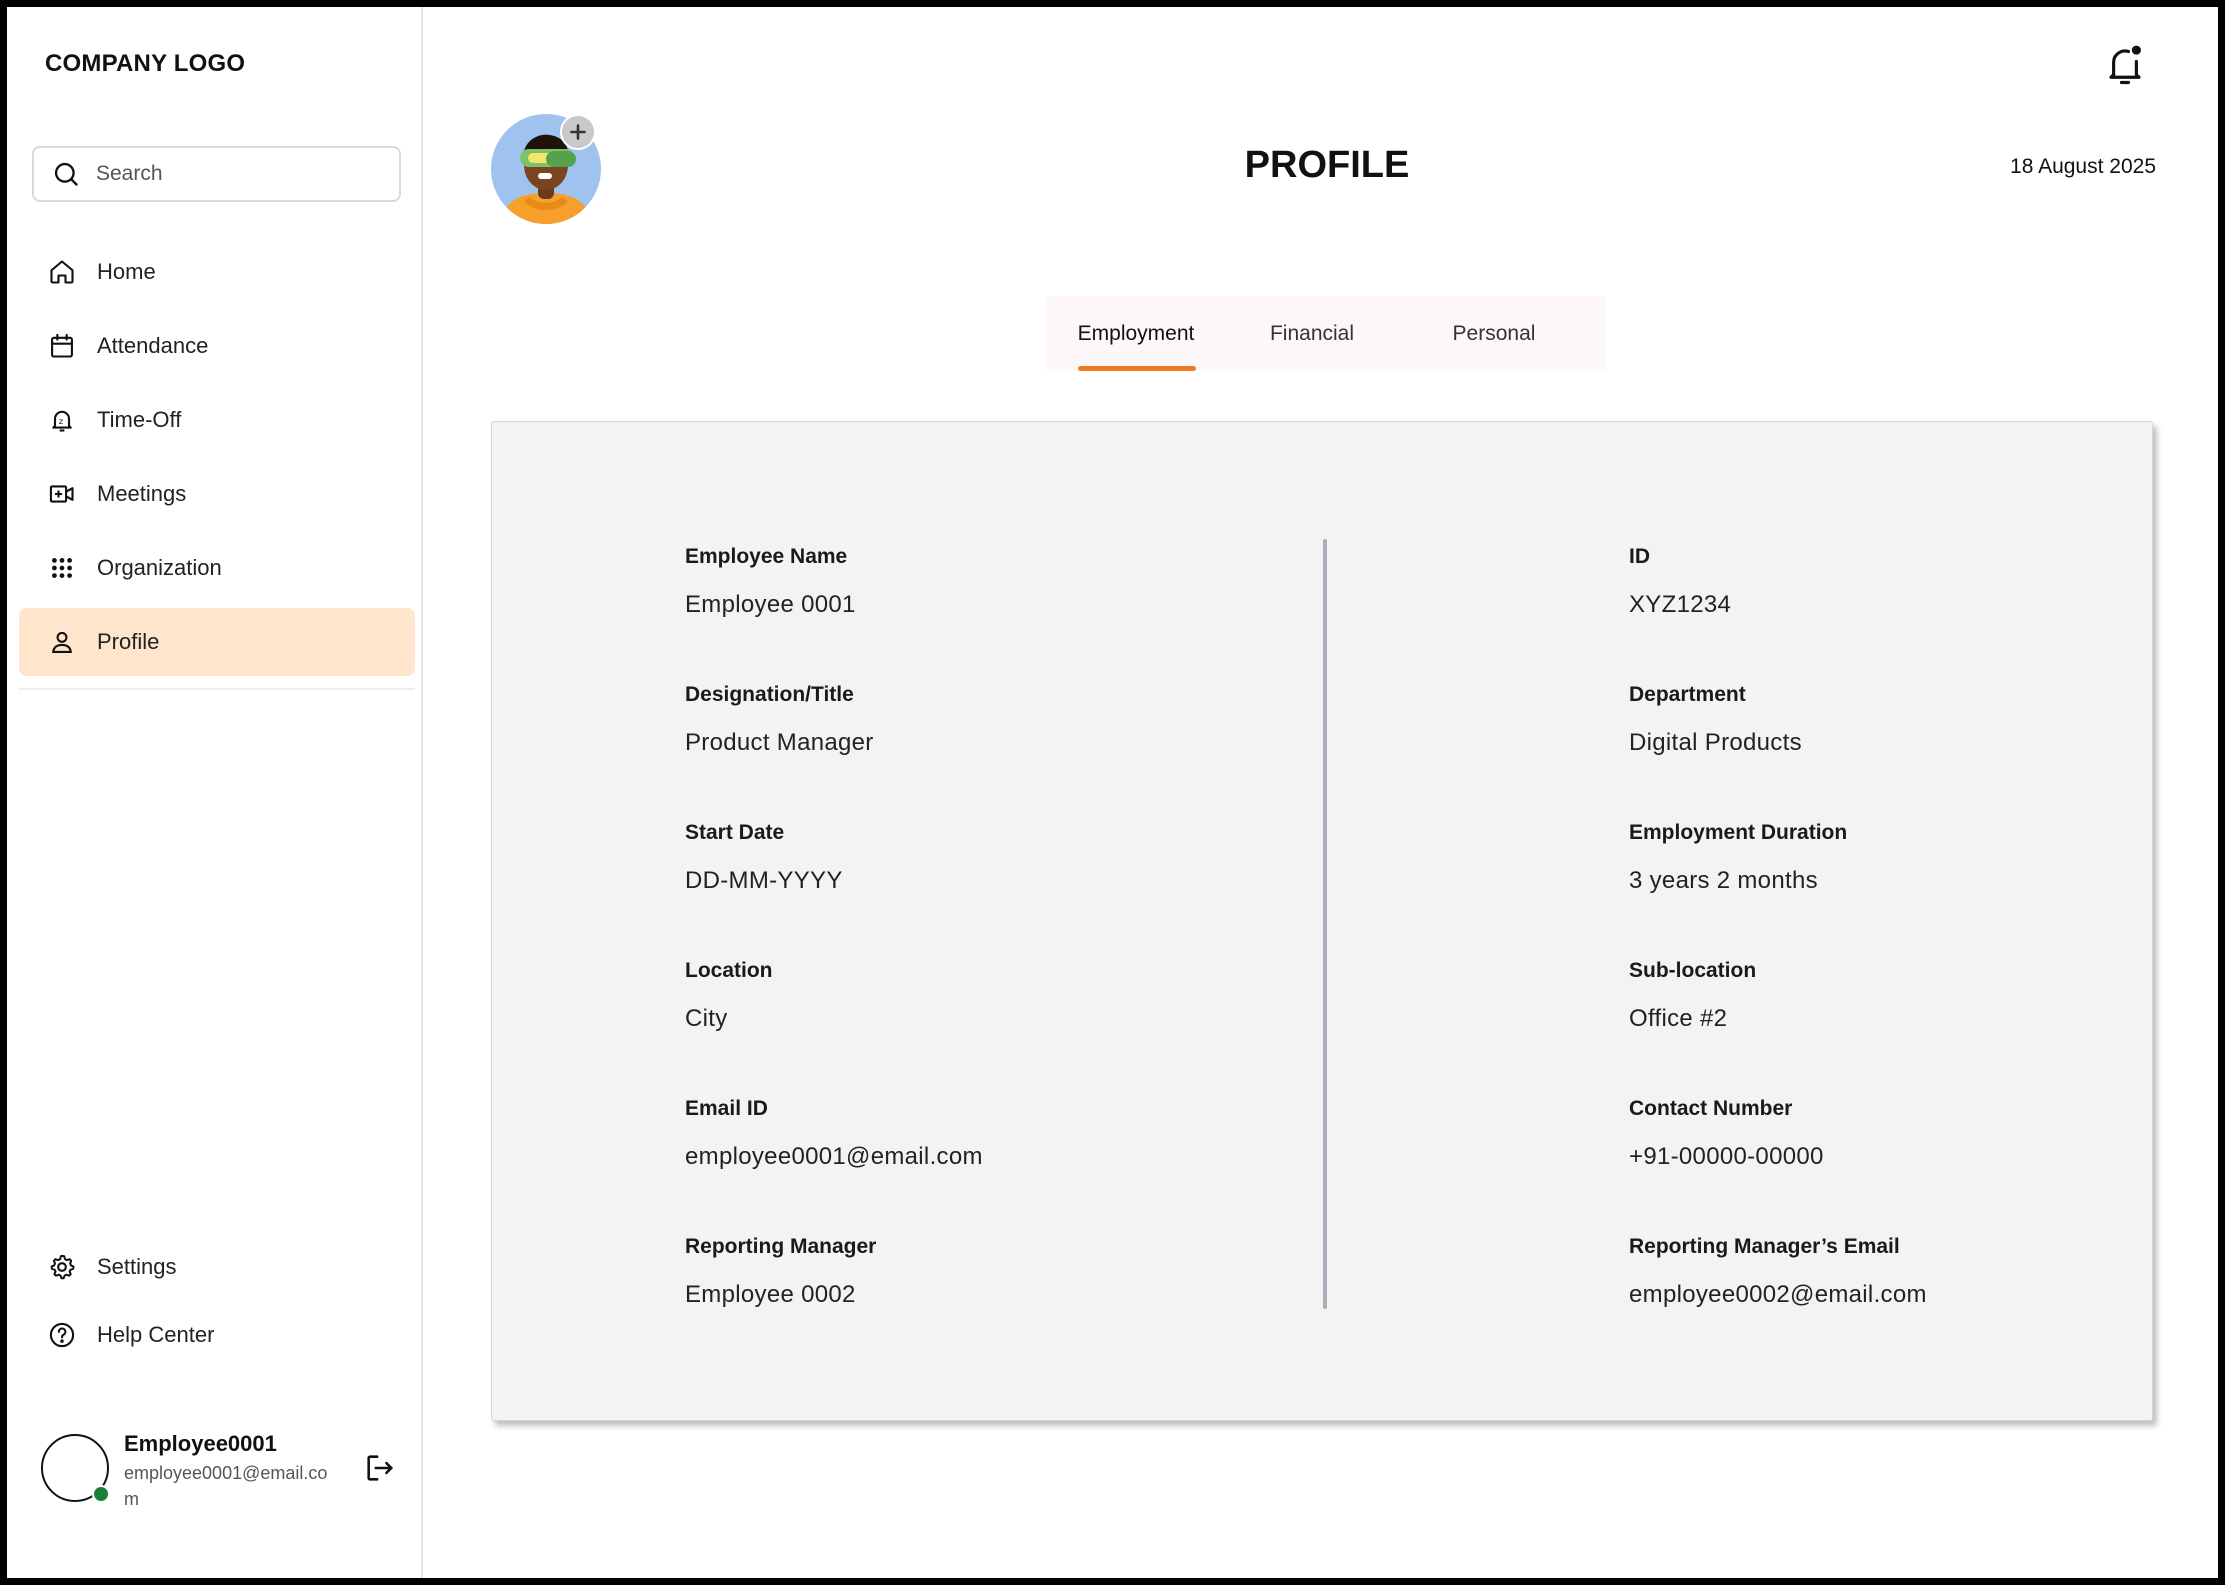 This screenshot has width=2225, height=1585. I want to click on sidebar-bottom-nav: Settings Help Center, so click(217, 1301).